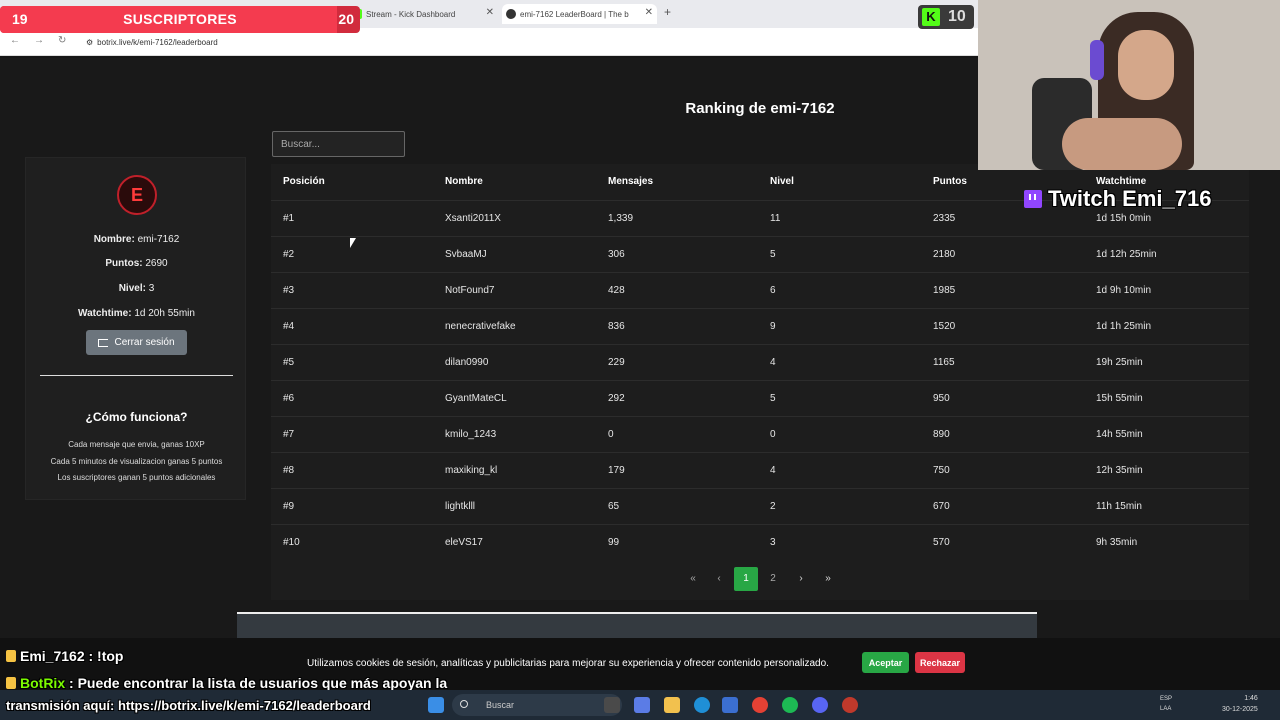 The height and width of the screenshot is (720, 1280). What do you see at coordinates (950, 182) in the screenshot?
I see `col-points: Puntos` at bounding box center [950, 182].